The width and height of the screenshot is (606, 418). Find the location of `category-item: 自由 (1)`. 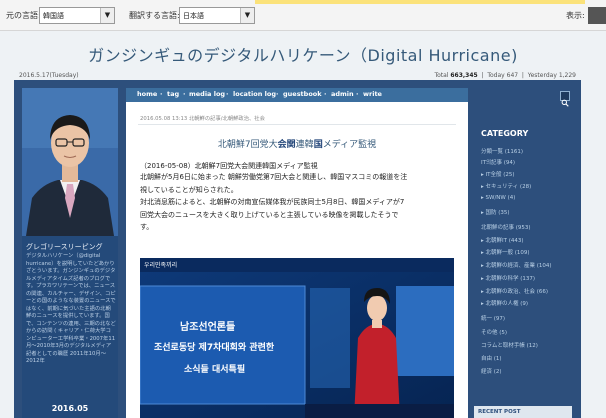

category-item: 自由 (1) is located at coordinates (491, 358).